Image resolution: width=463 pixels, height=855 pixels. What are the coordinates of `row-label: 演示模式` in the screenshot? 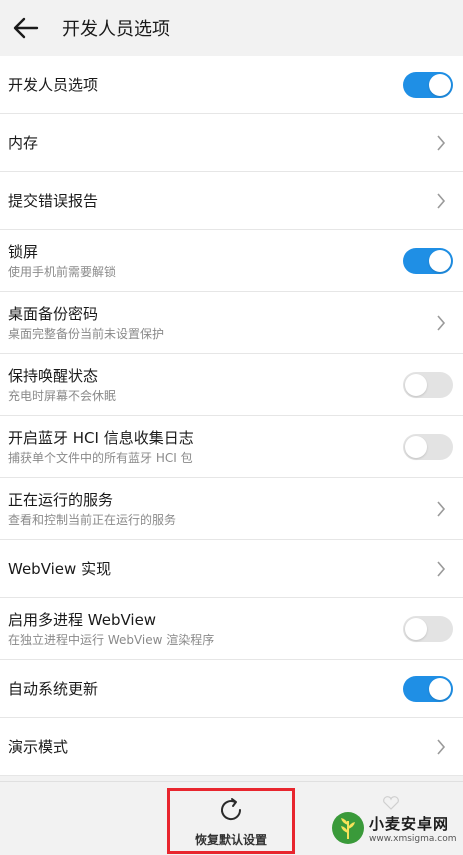 It's located at (38, 746).